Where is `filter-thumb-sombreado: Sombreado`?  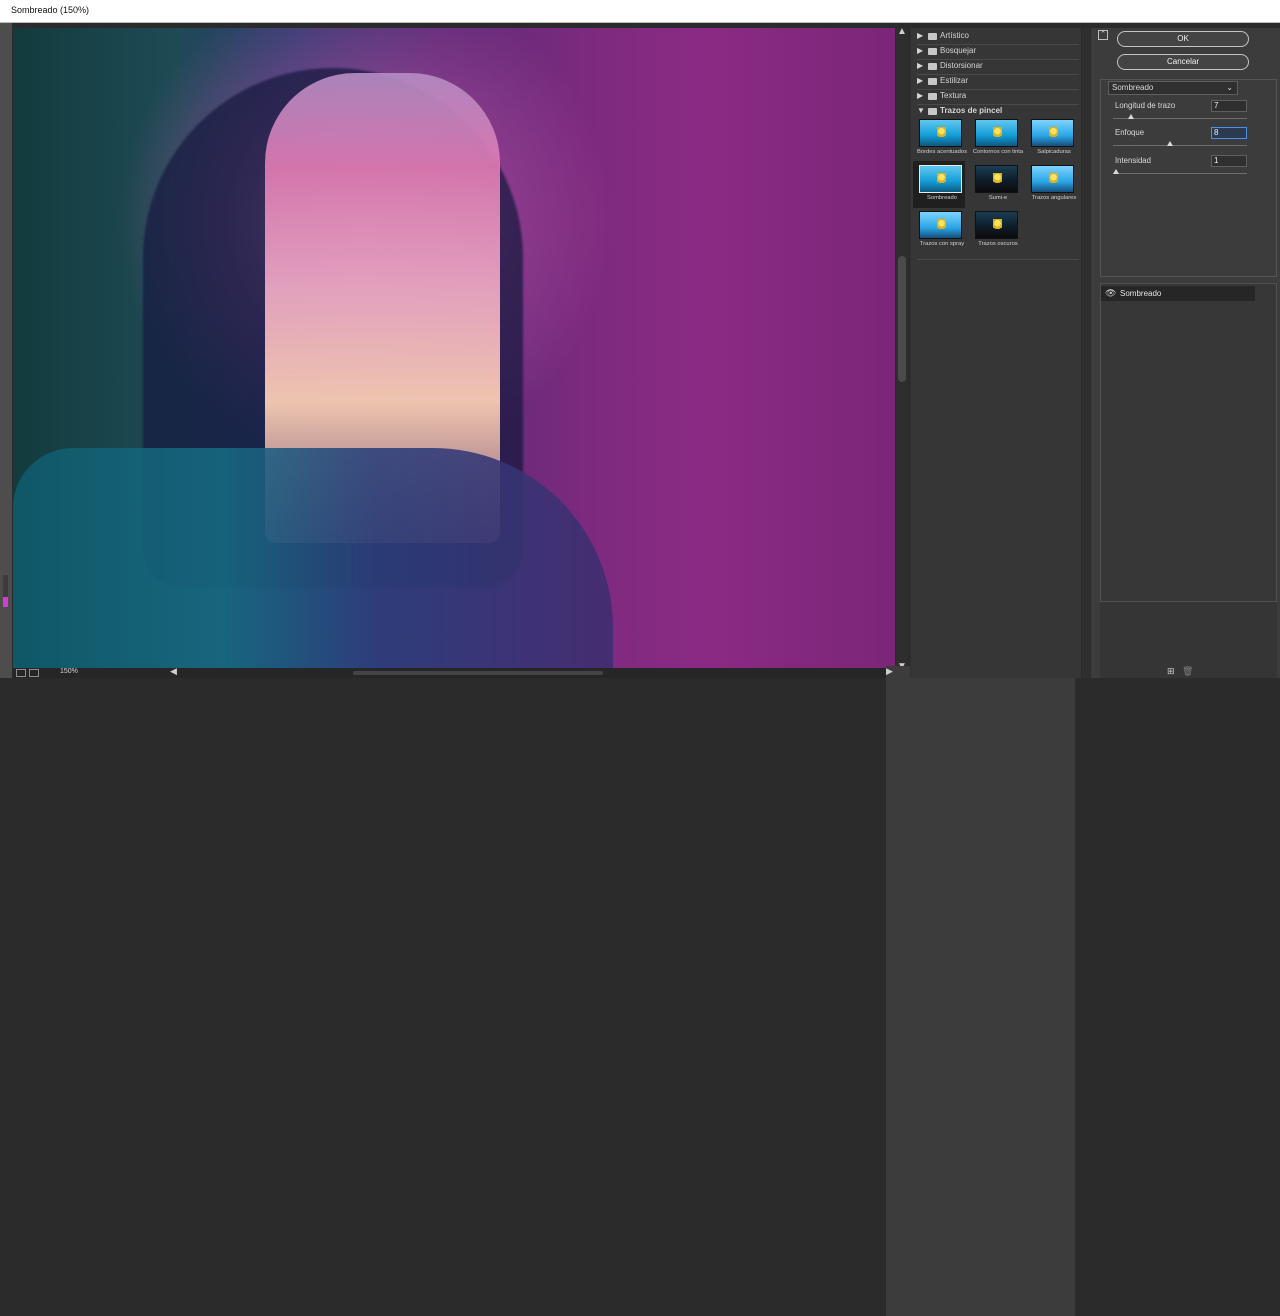
filter-thumb-sombreado: Sombreado is located at coordinates (939, 184).